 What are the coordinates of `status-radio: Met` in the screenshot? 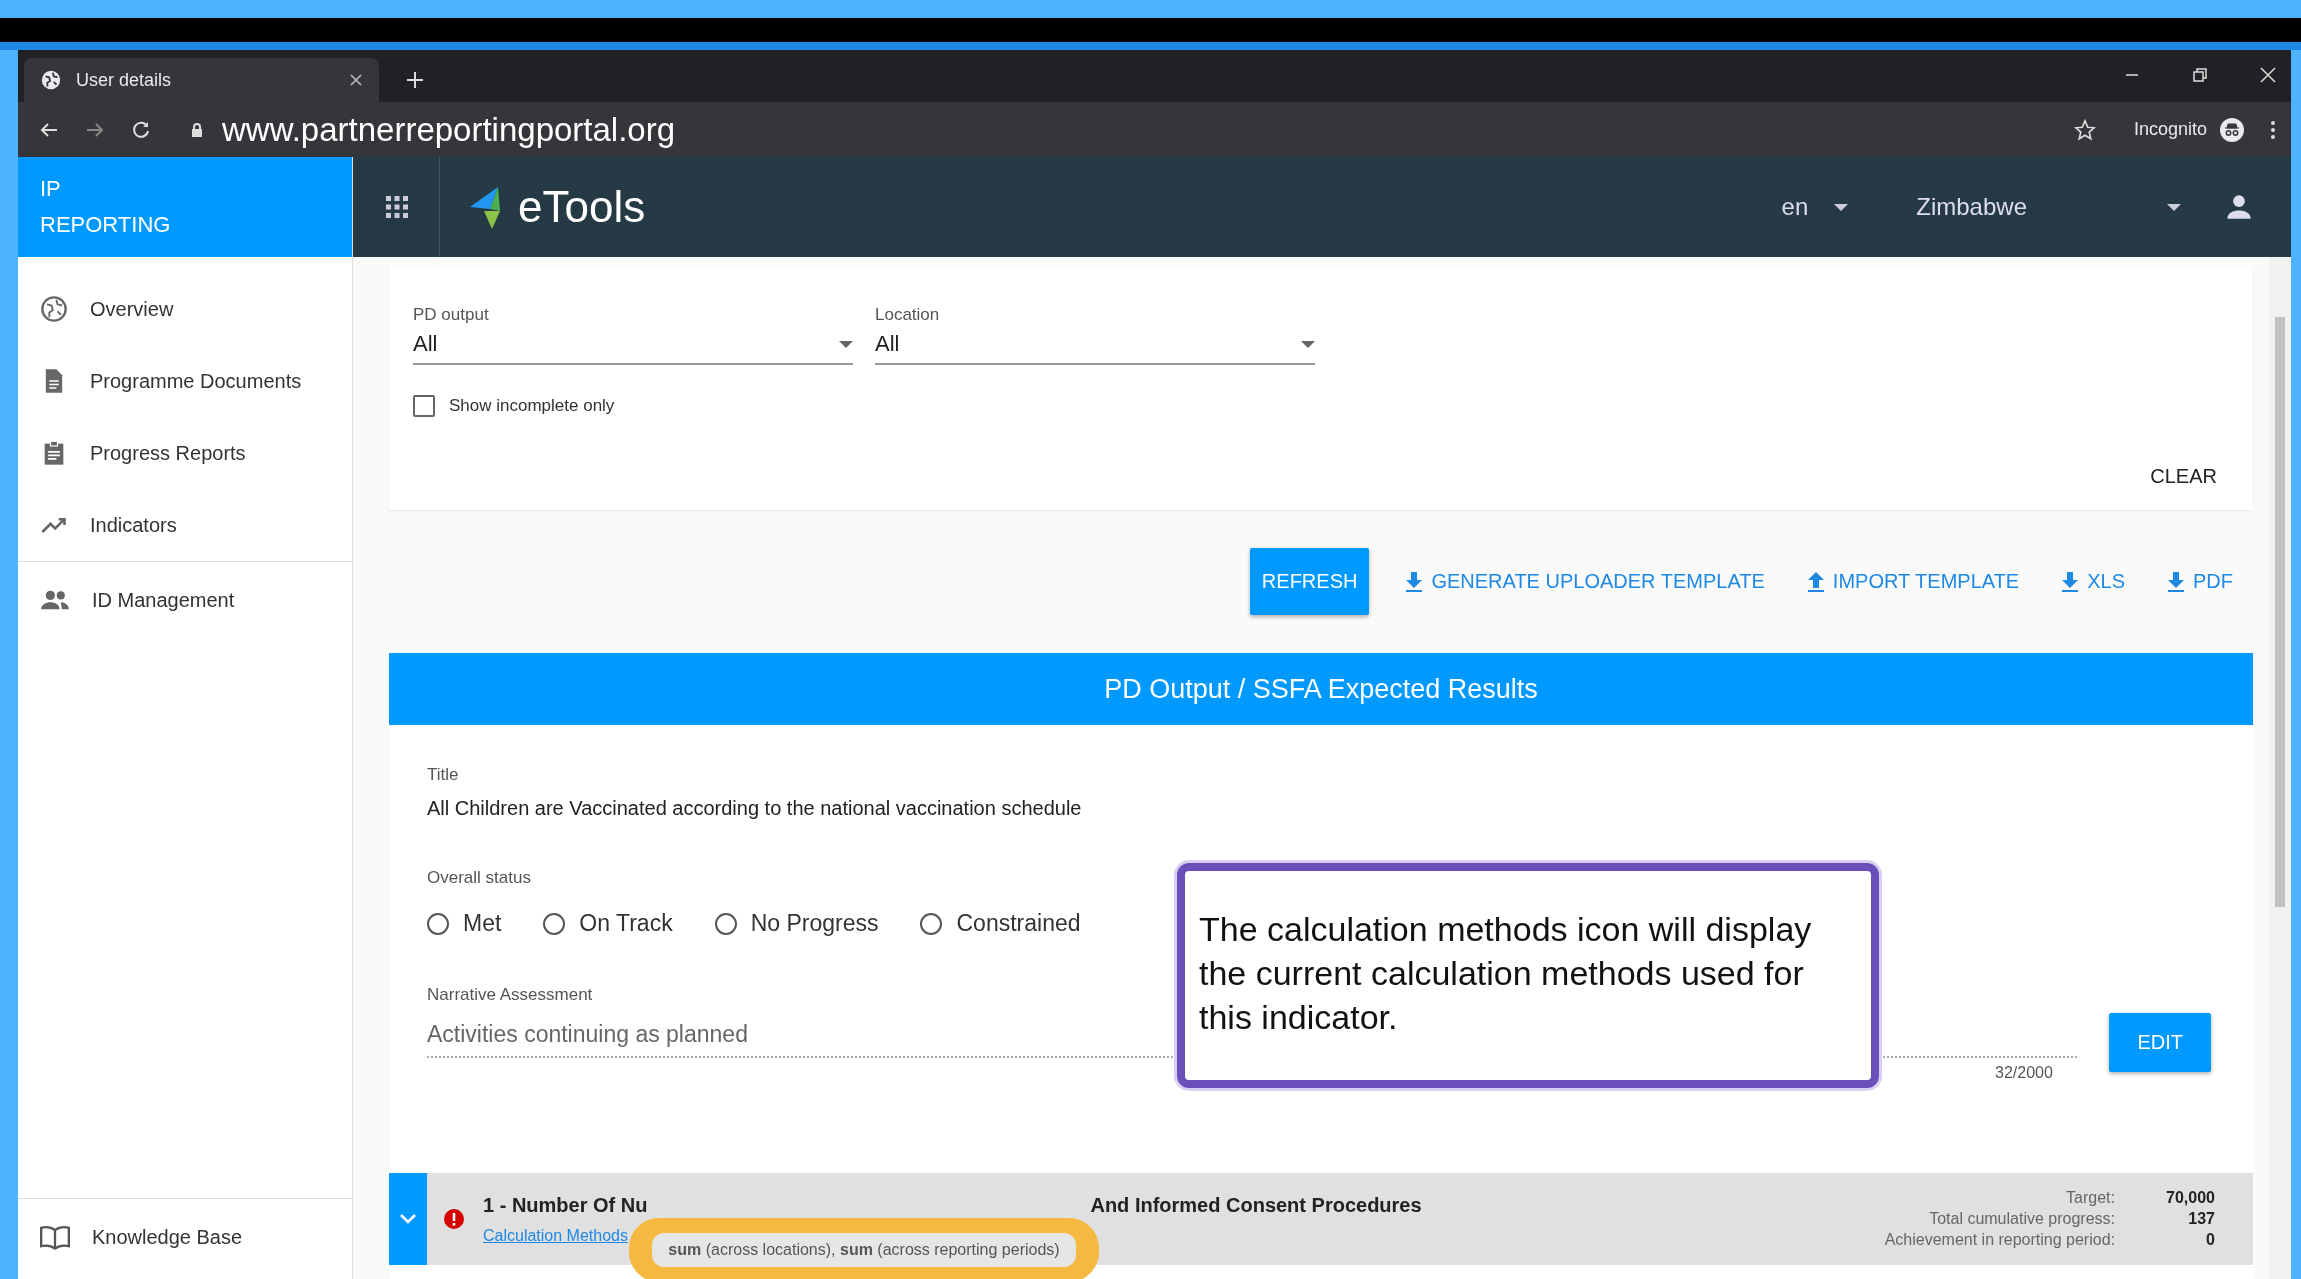 It's located at (464, 923).